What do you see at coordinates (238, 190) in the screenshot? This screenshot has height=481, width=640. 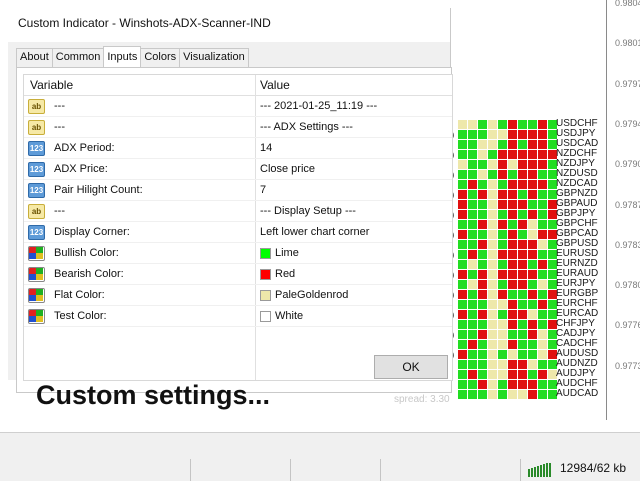 I see `input-row: 123 Pair Hilight Count: 7` at bounding box center [238, 190].